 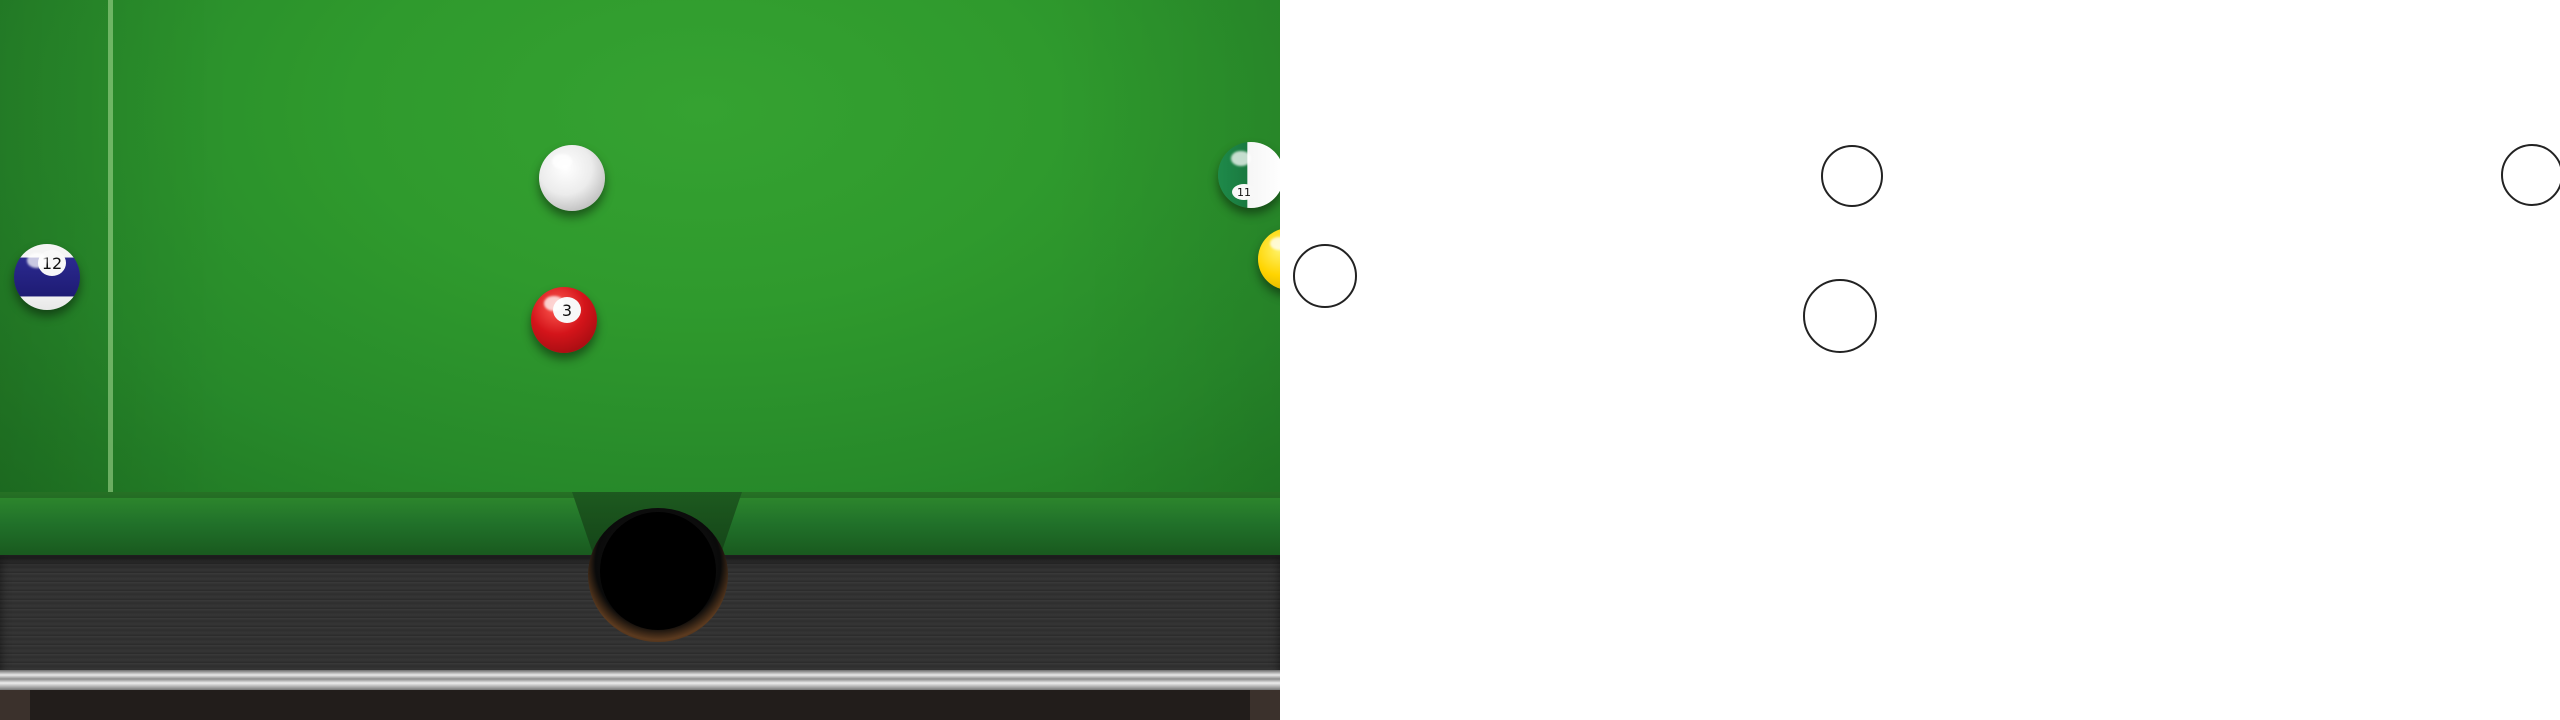 What do you see at coordinates (1244, 192) in the screenshot?
I see `ball-number-label: 11` at bounding box center [1244, 192].